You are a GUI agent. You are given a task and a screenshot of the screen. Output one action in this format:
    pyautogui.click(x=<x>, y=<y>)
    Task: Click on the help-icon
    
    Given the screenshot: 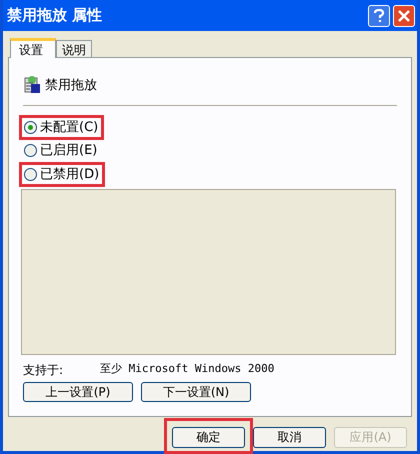 What is the action you would take?
    pyautogui.click(x=379, y=15)
    